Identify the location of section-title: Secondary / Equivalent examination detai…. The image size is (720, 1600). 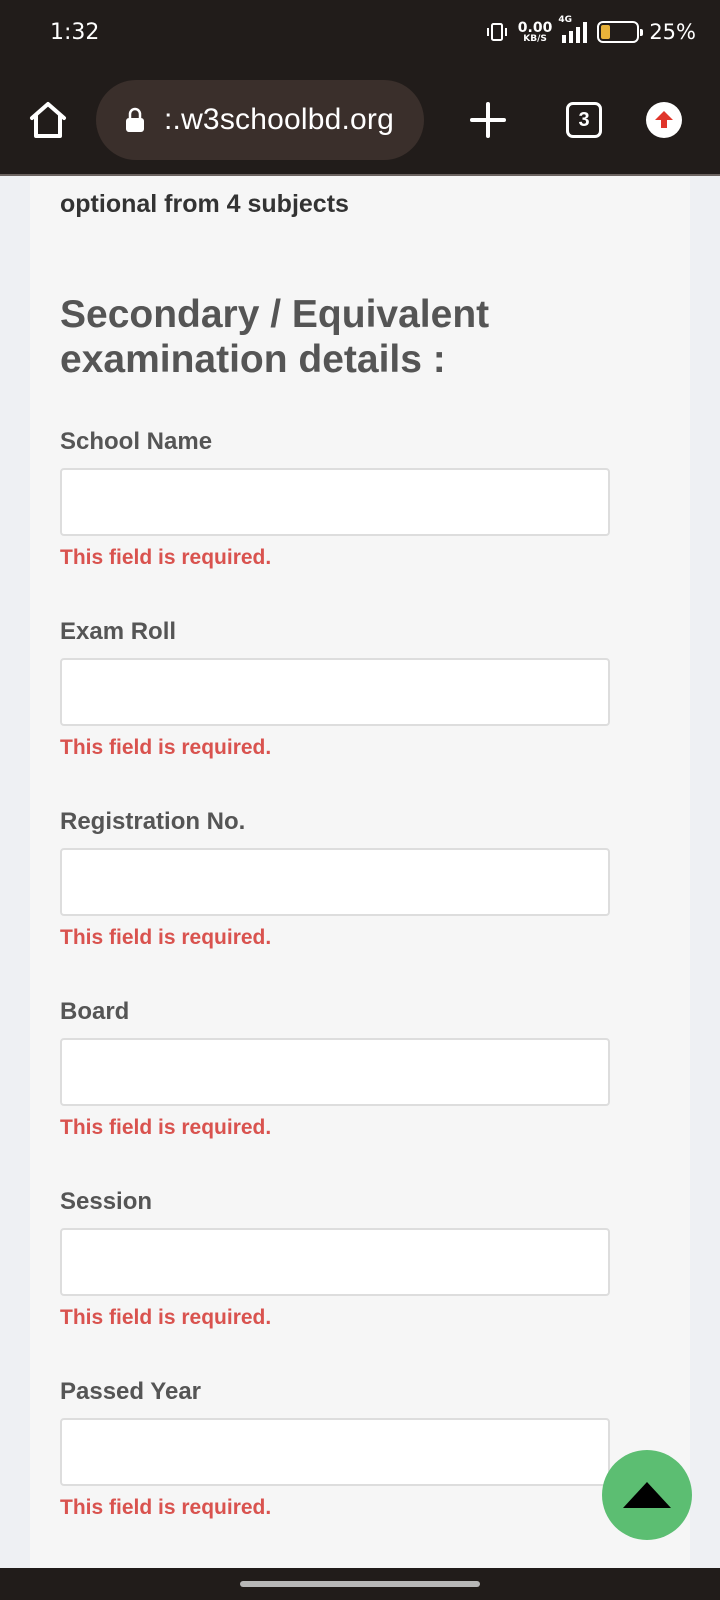
(275, 337).